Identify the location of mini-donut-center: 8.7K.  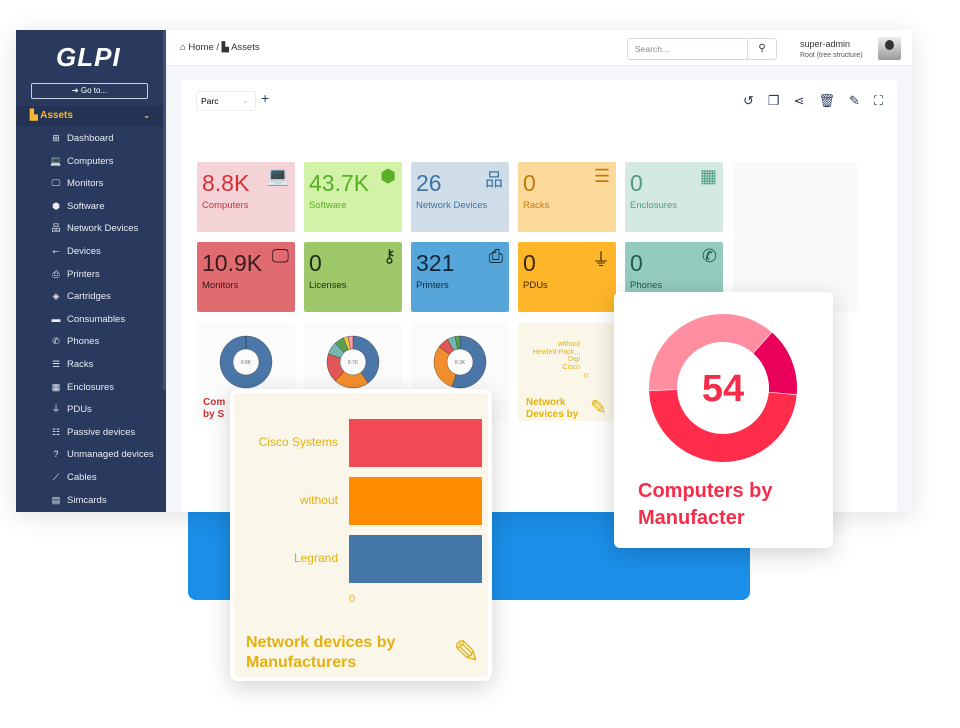
(353, 363).